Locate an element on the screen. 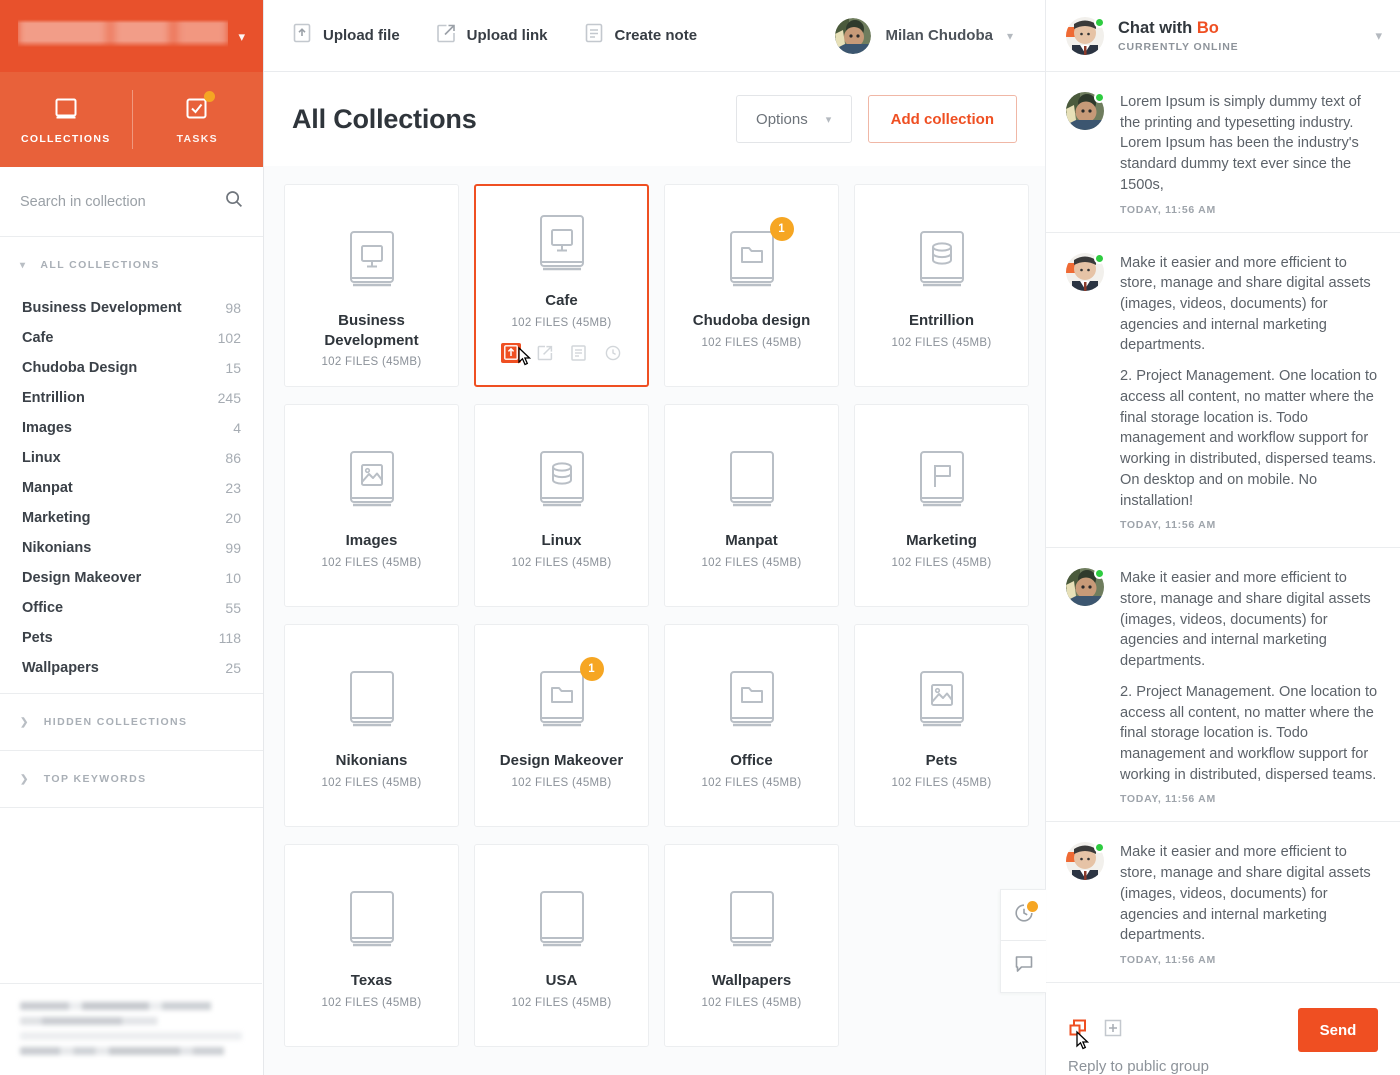 This screenshot has width=1400, height=1075. add-attachment-icon is located at coordinates (1113, 1030).